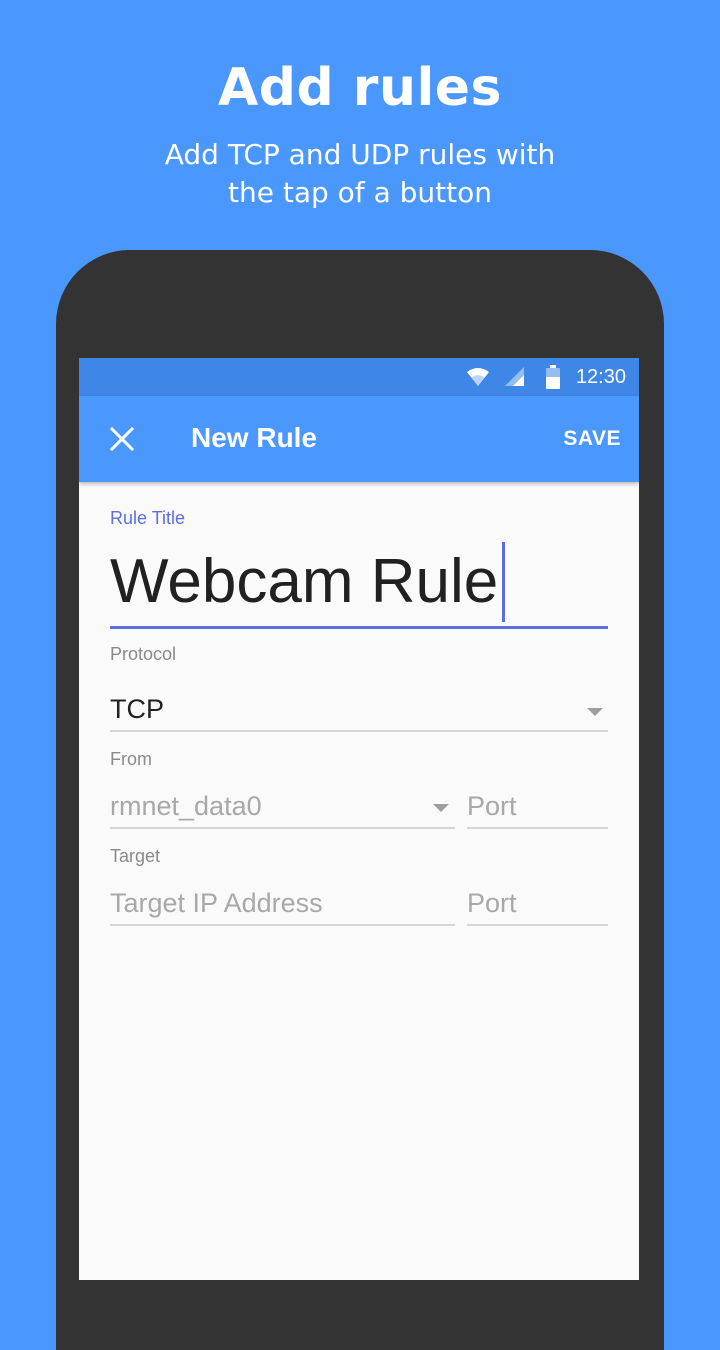  I want to click on rule-title-input: Webcam Rule, so click(359, 585).